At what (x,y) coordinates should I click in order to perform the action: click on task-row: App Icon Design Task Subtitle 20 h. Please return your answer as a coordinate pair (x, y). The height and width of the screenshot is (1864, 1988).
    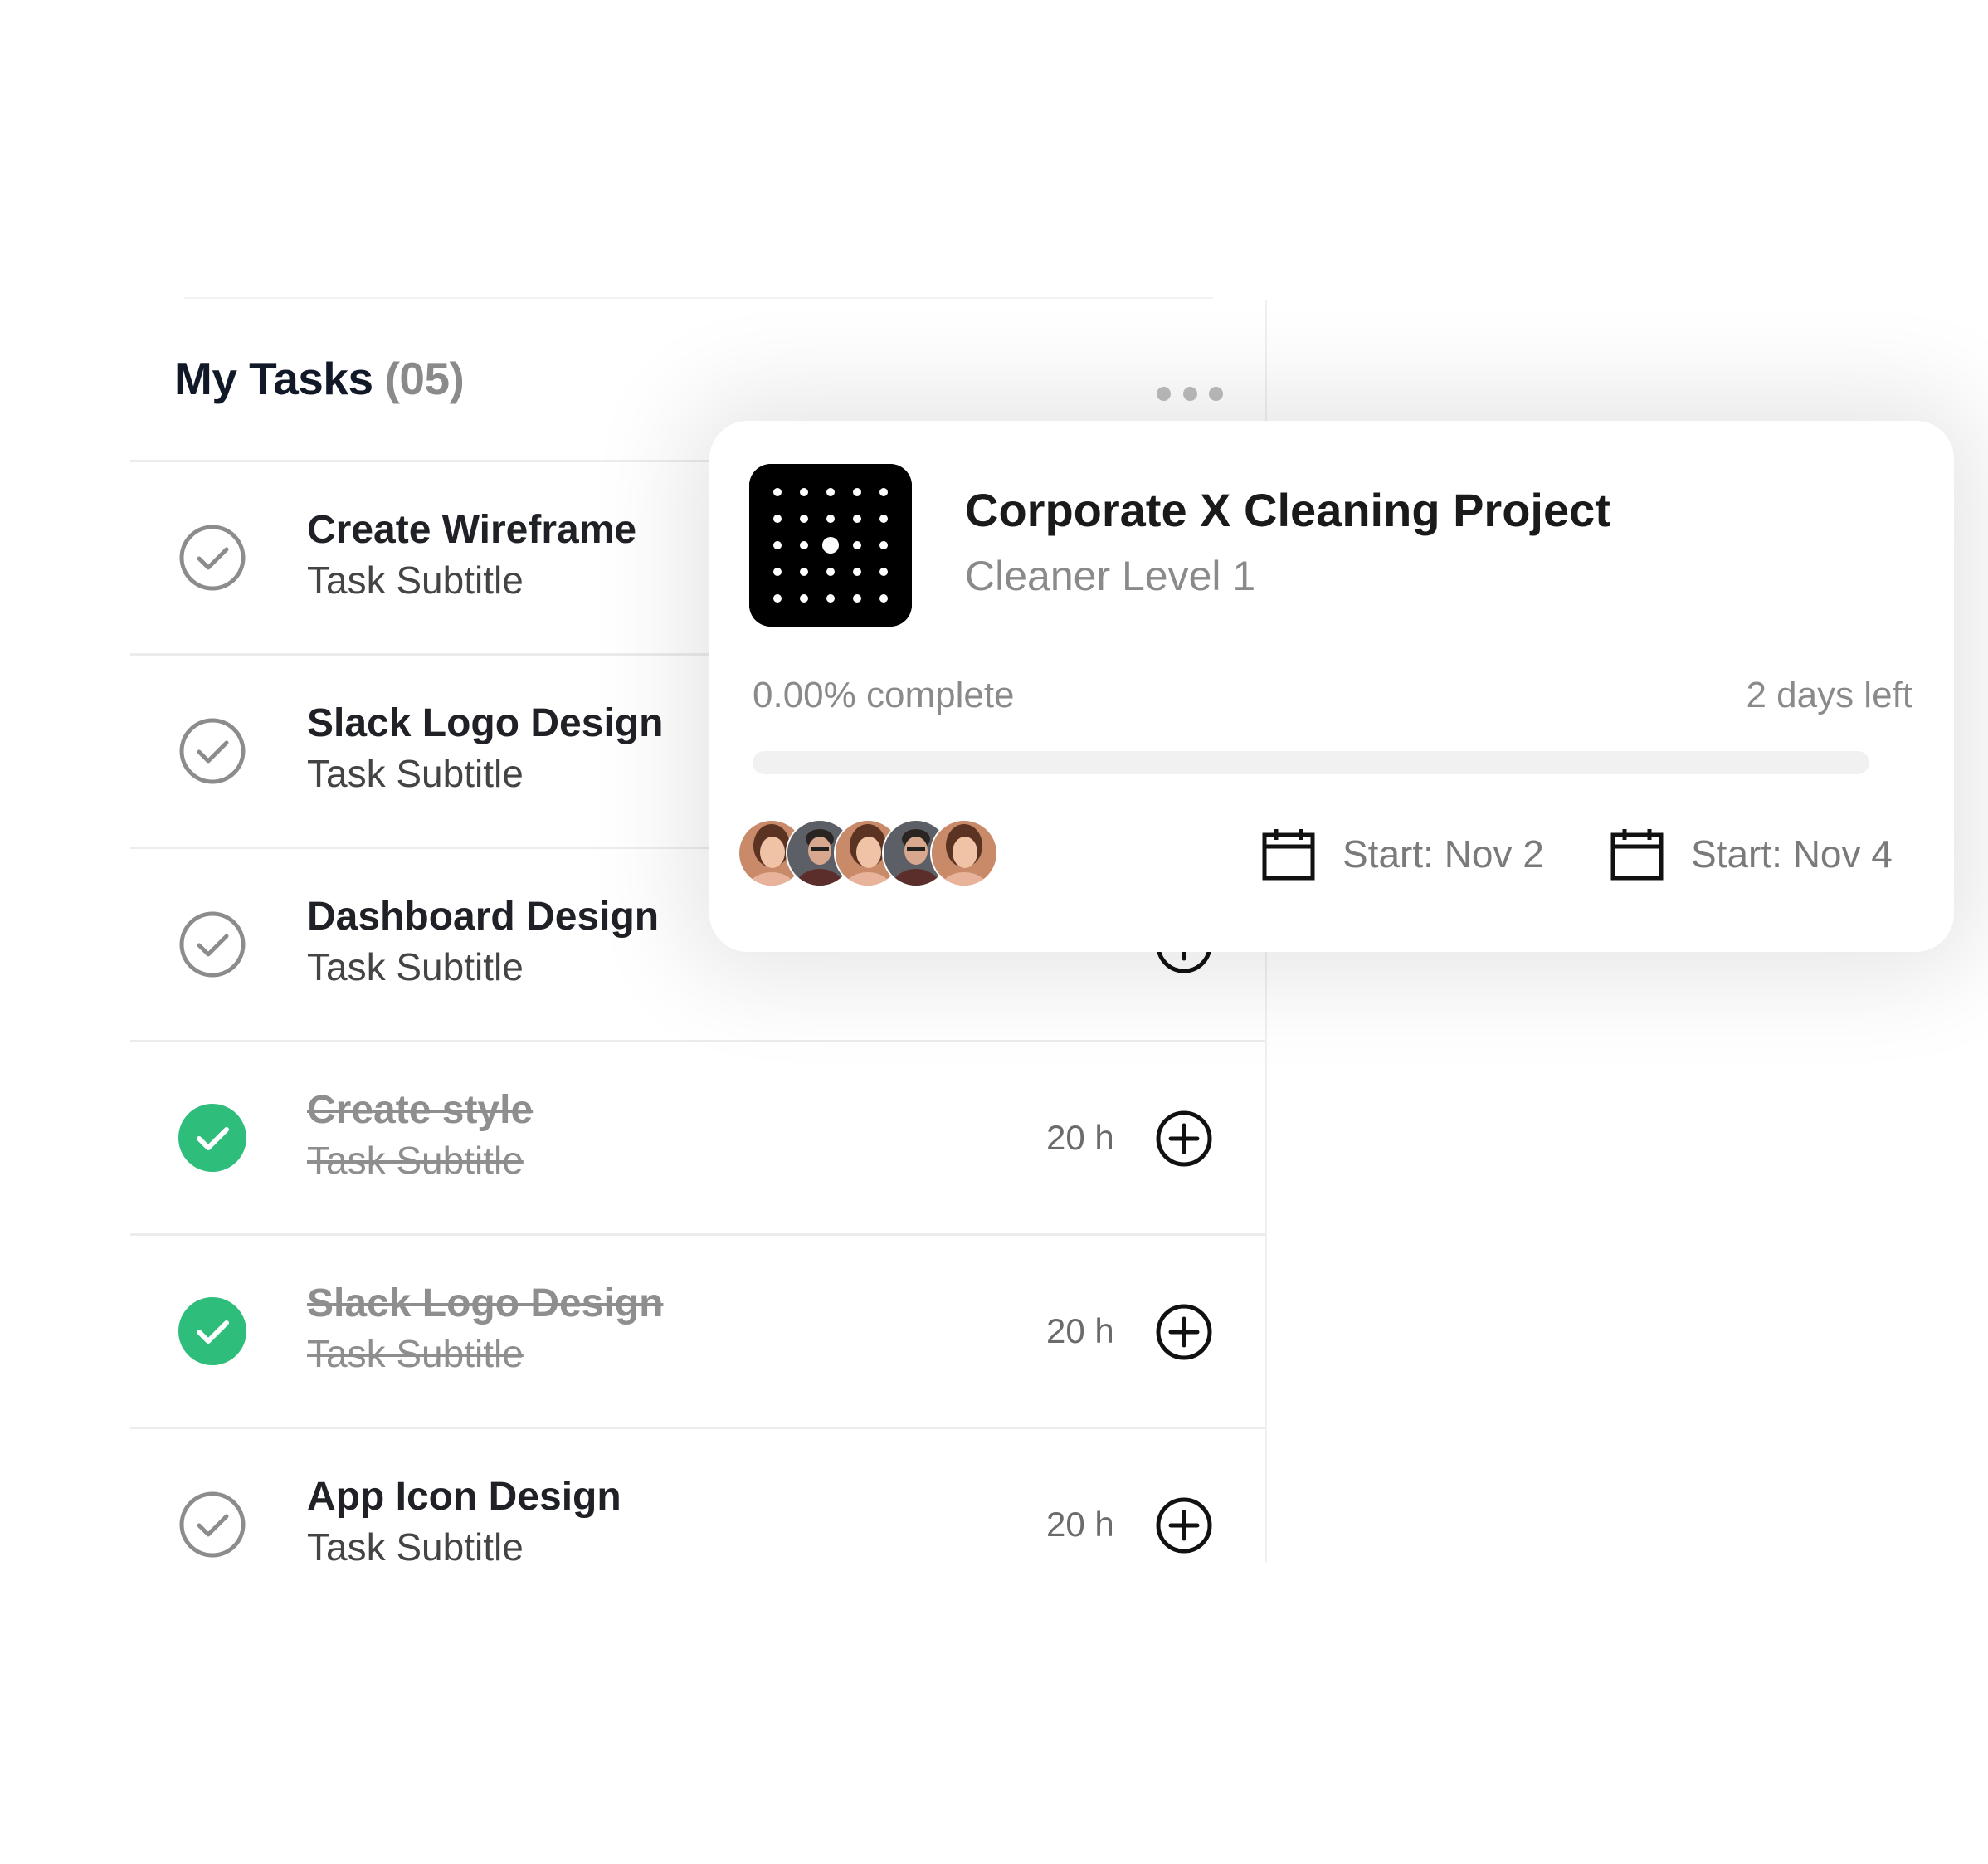
    Looking at the image, I should click on (697, 1524).